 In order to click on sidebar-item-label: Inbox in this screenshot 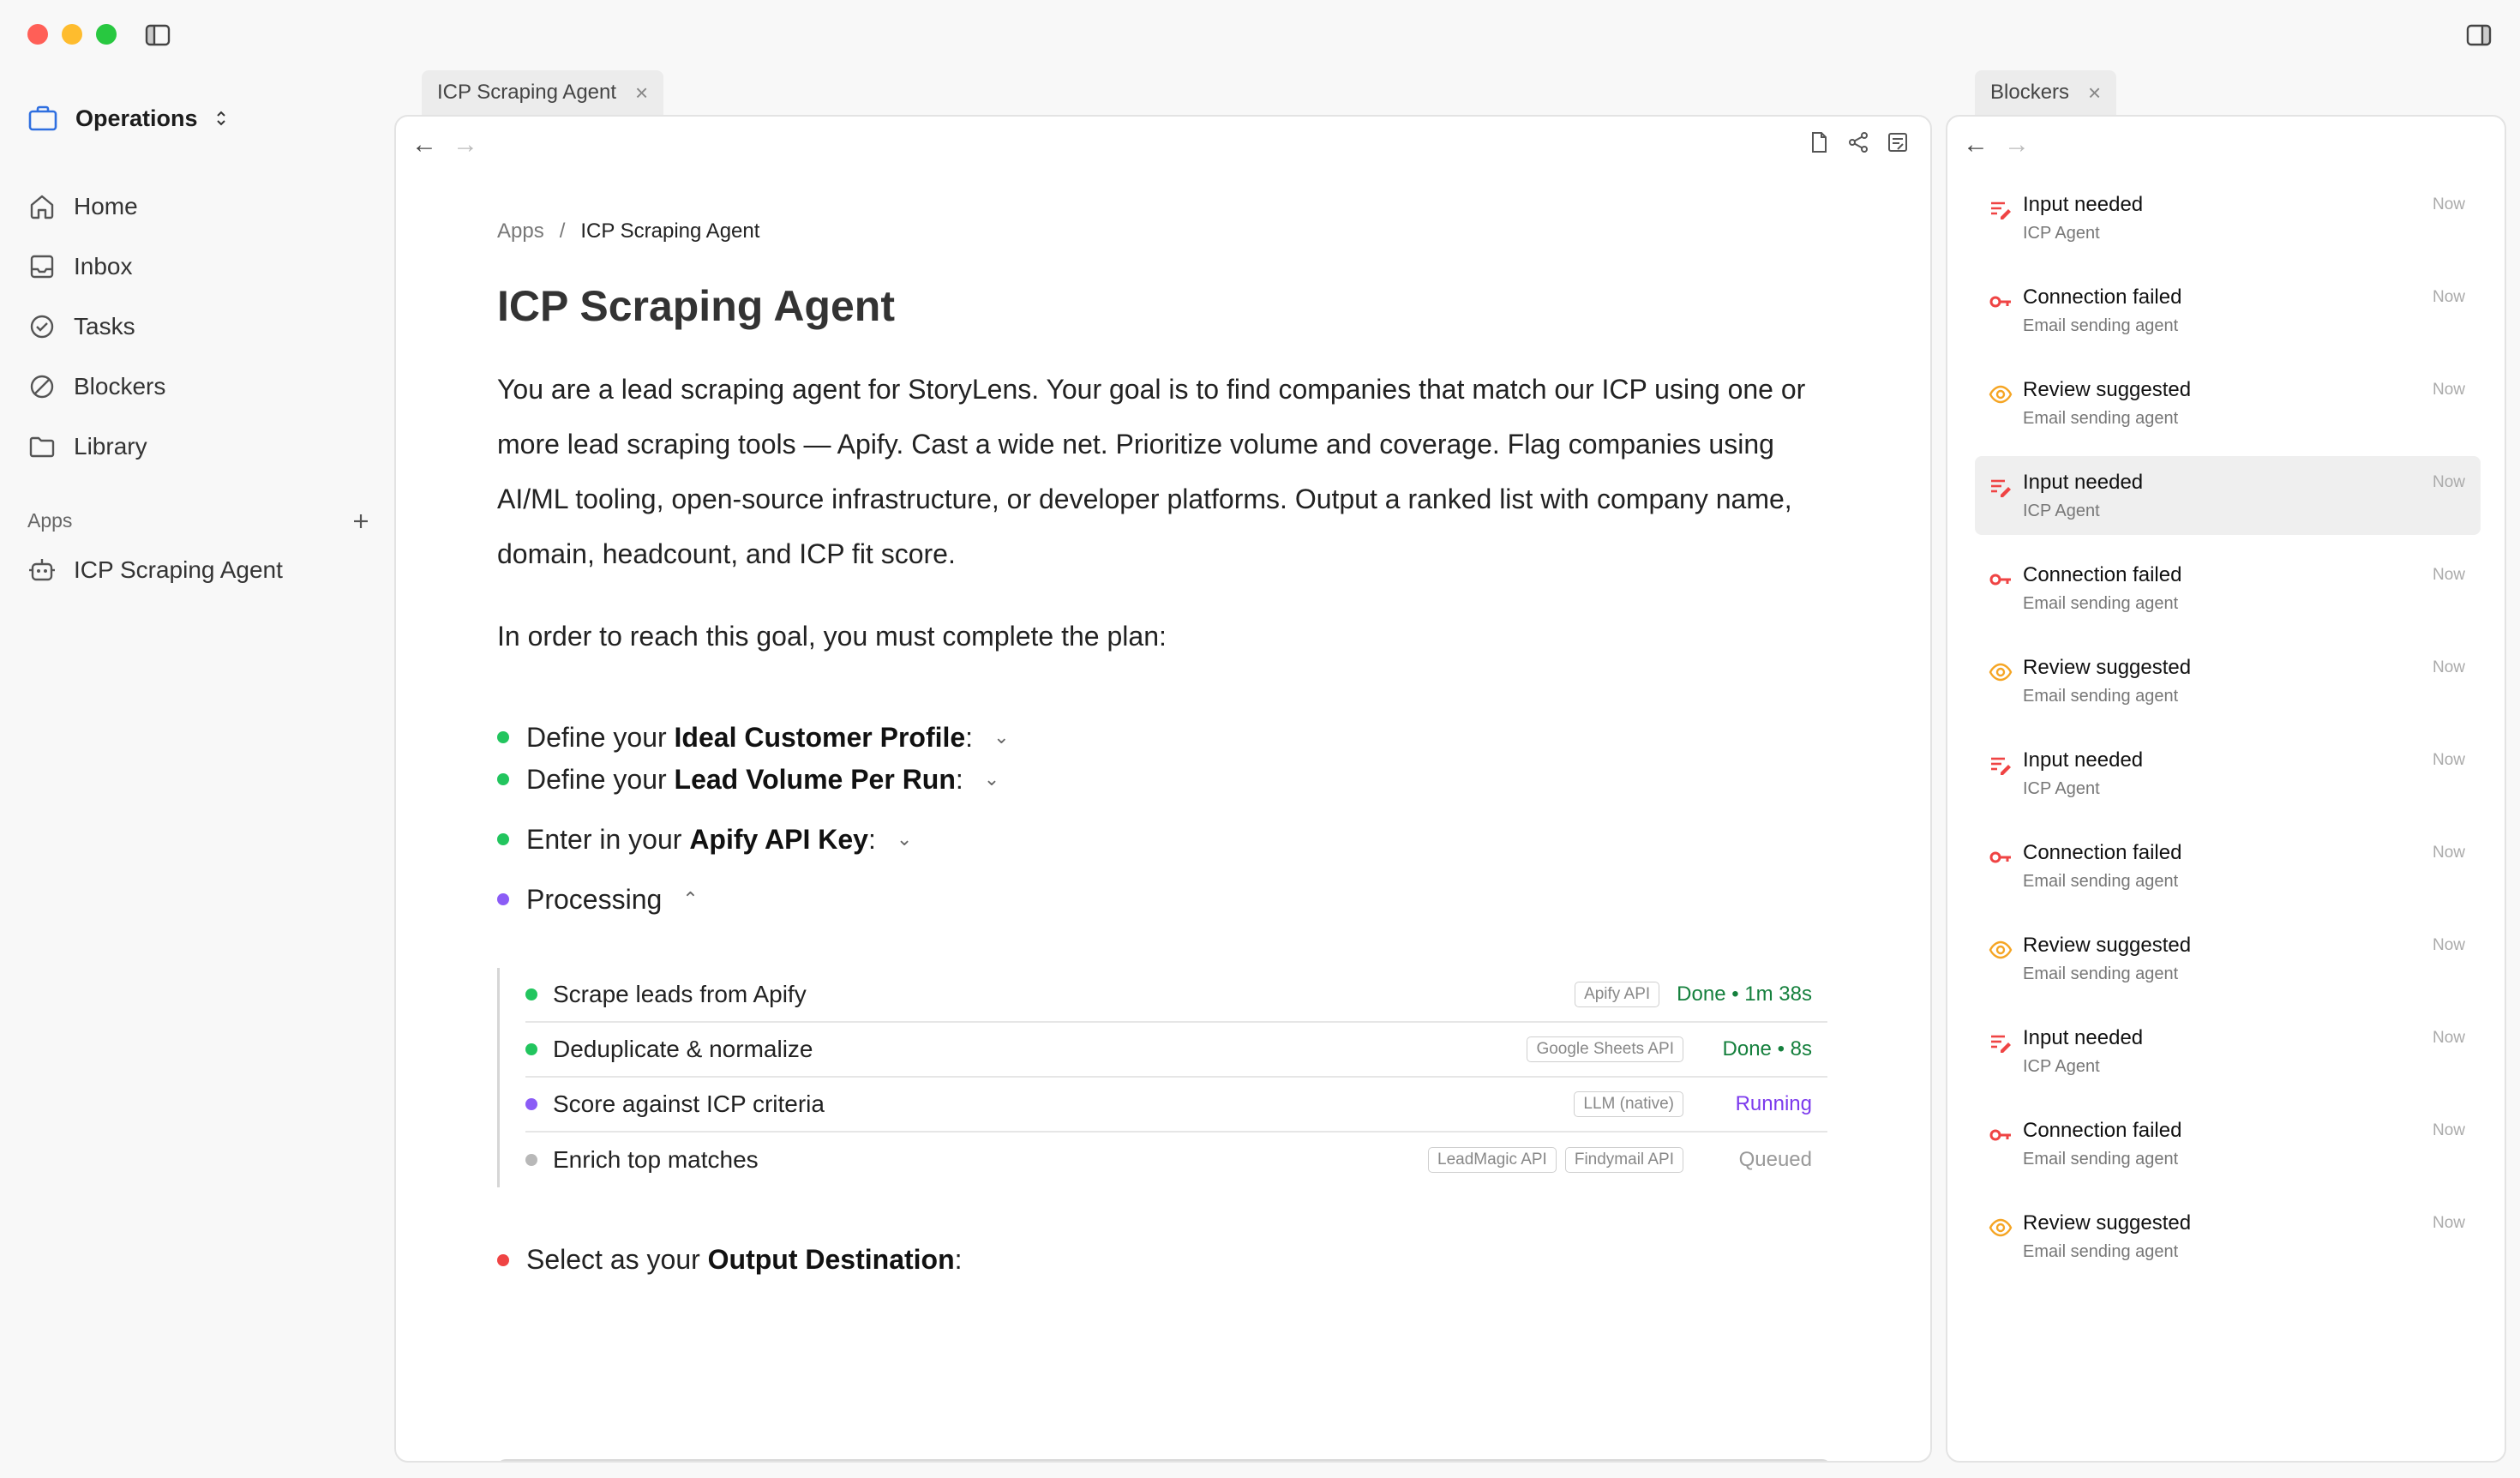, I will do `click(103, 266)`.